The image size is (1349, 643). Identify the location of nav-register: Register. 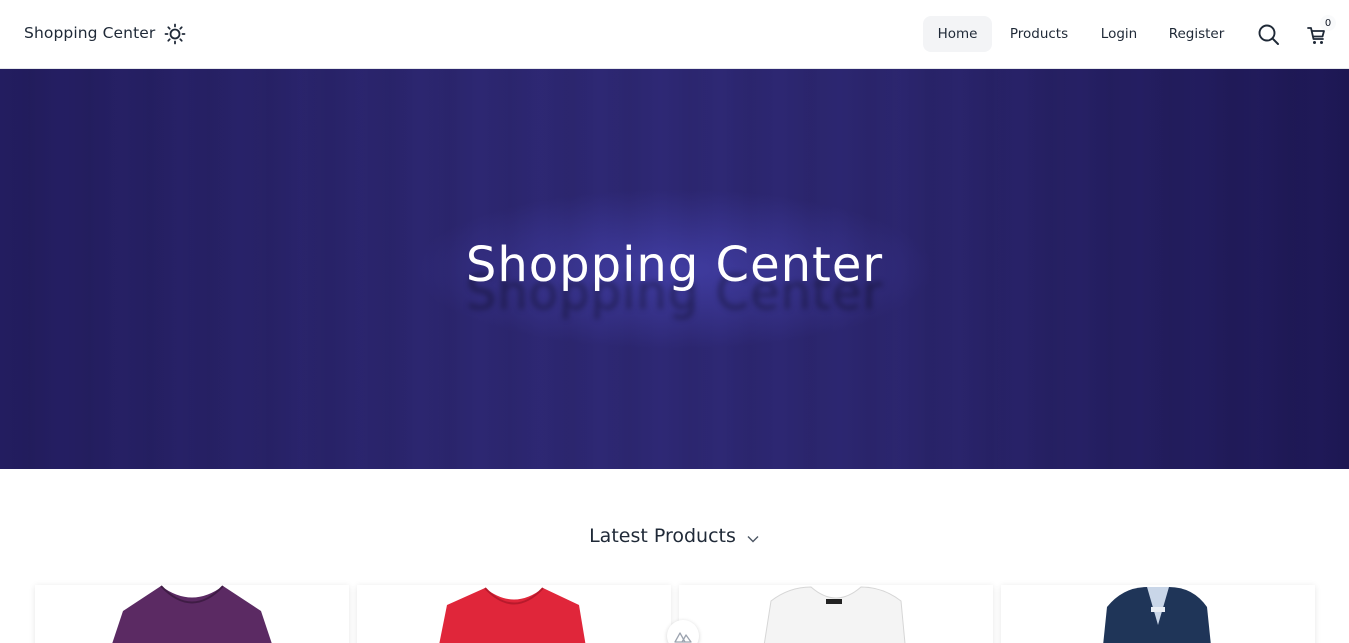
(1196, 34).